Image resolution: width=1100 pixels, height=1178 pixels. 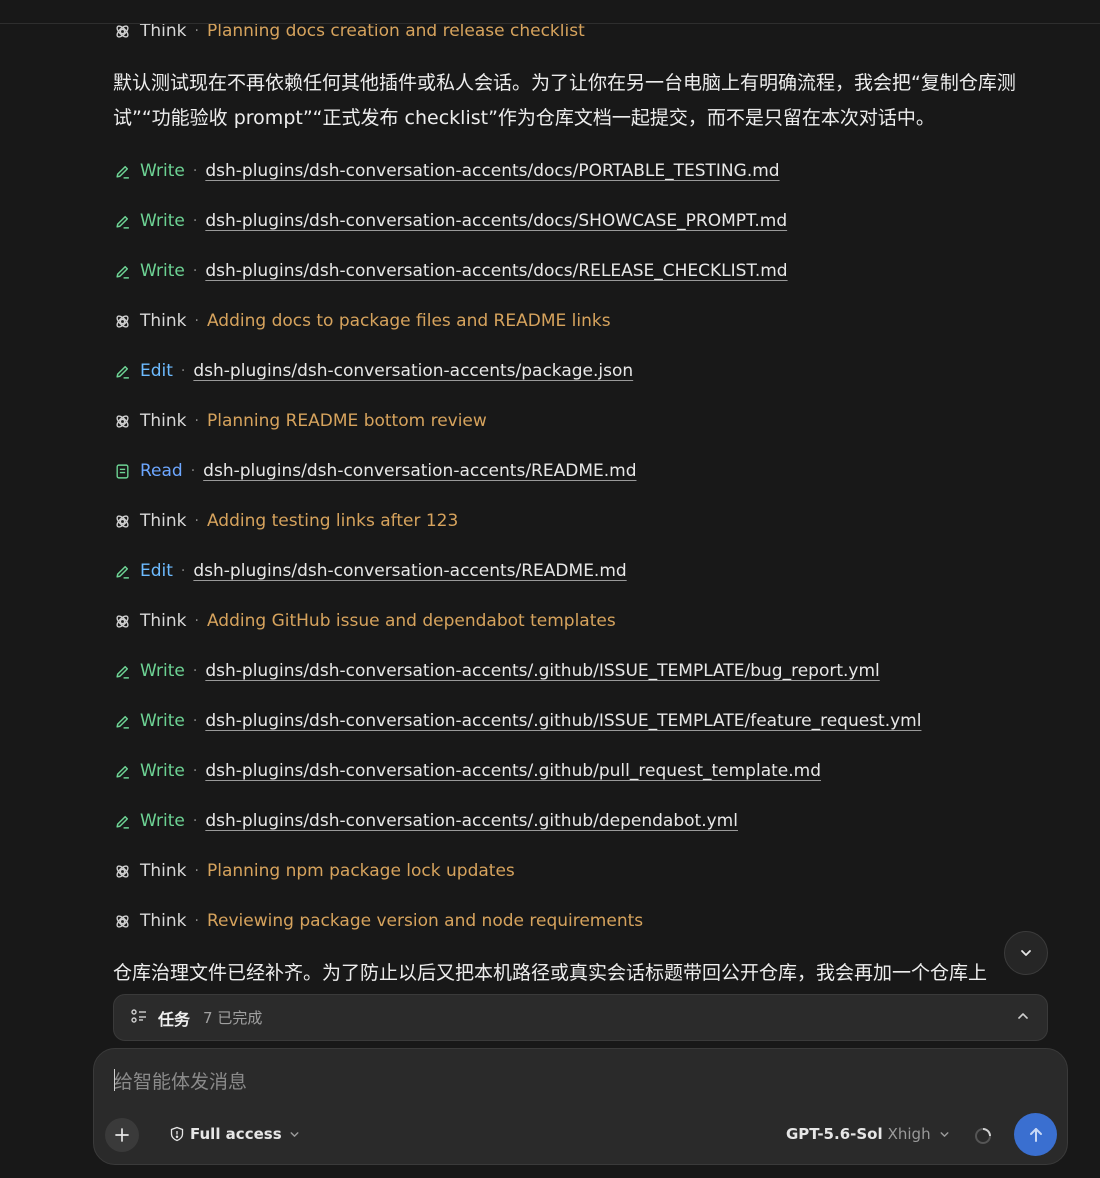 I want to click on think-row: Think · Planning README bottom review, so click(x=300, y=421).